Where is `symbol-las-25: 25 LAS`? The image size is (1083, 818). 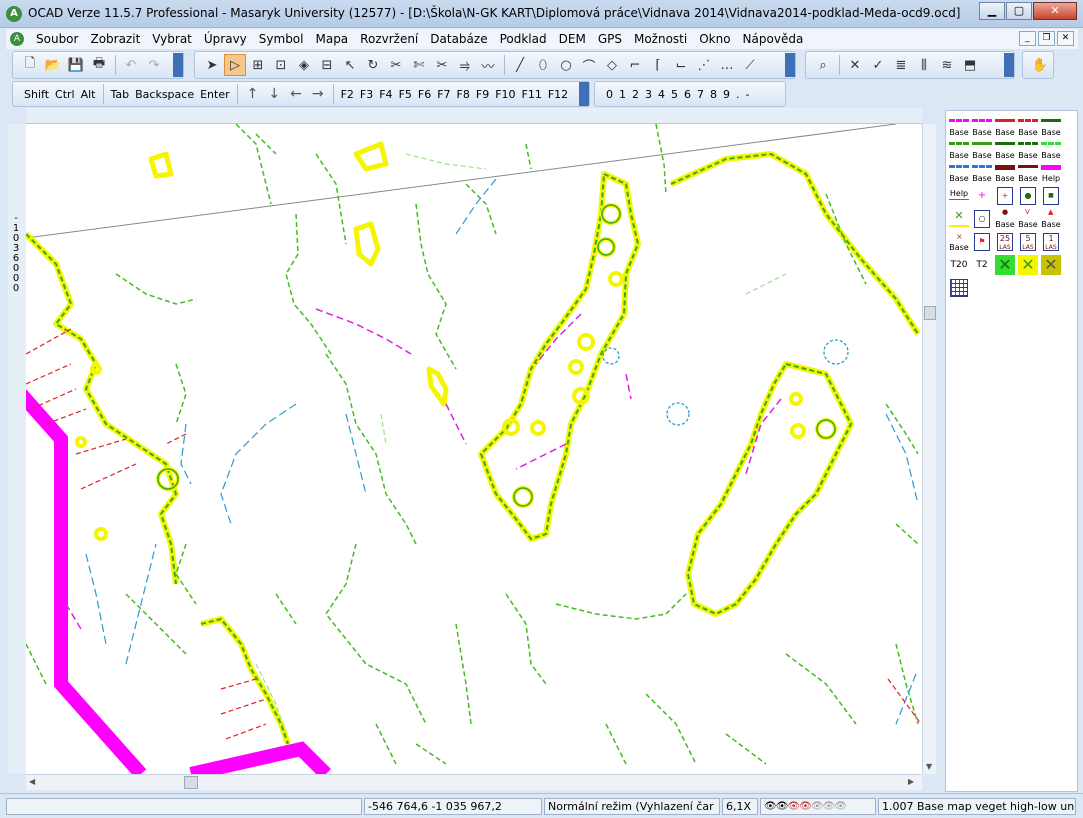 symbol-las-25: 25 LAS is located at coordinates (1005, 242).